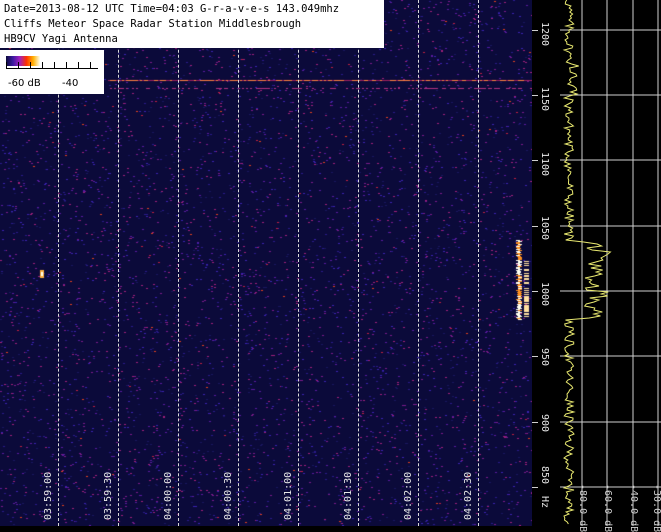 This screenshot has width=661, height=532. Describe the element at coordinates (61, 39) in the screenshot. I see `antenna-line: HB9CV Yagi Antenna` at that location.